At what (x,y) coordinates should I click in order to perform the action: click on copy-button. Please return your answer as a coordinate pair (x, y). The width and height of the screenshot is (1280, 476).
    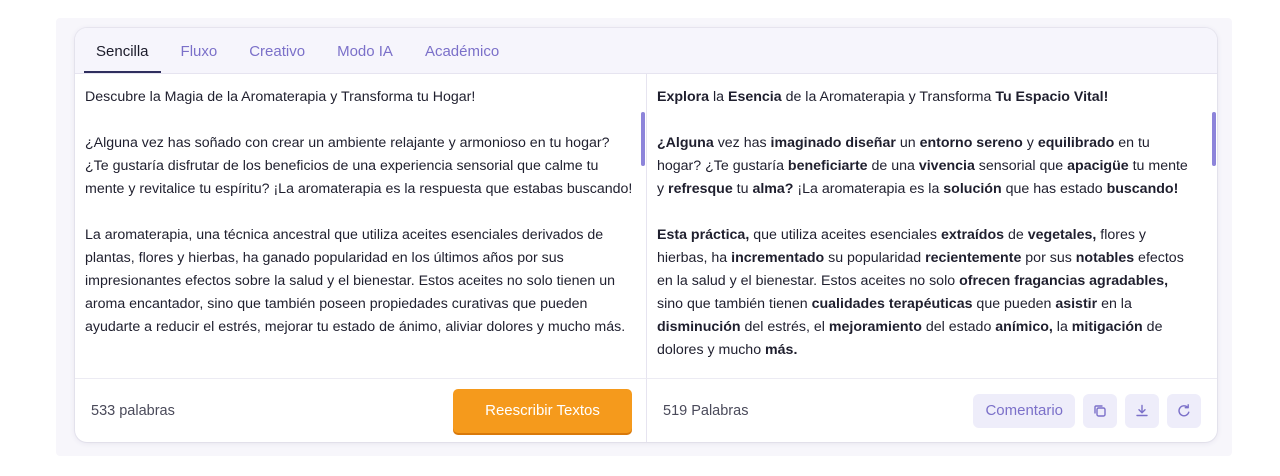
    Looking at the image, I should click on (1100, 410).